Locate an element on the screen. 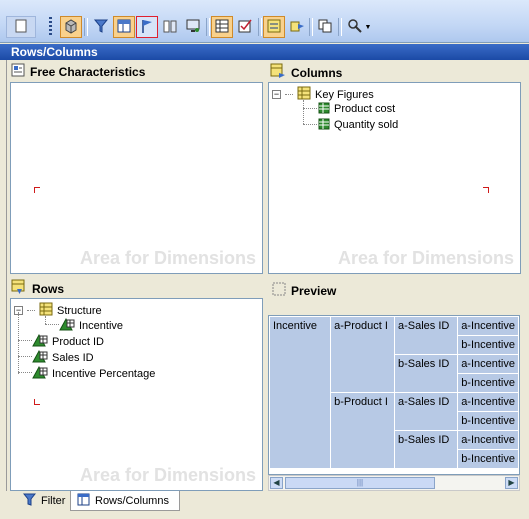  checklist-button is located at coordinates (245, 27).